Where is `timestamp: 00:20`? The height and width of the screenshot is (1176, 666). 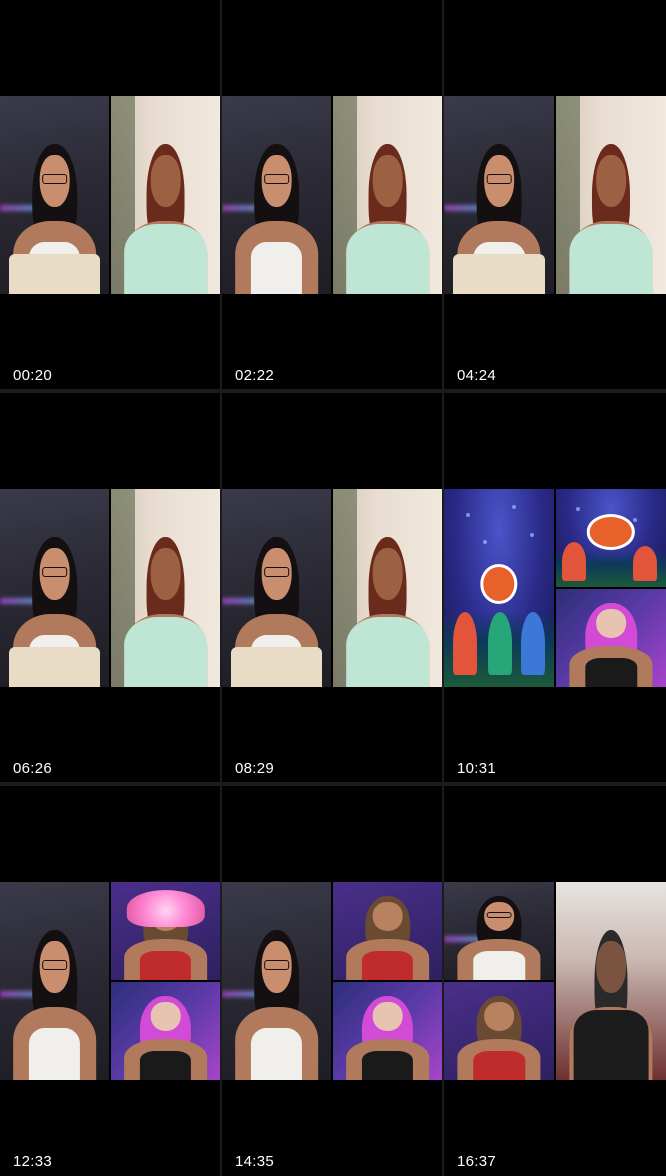 timestamp: 00:20 is located at coordinates (33, 375).